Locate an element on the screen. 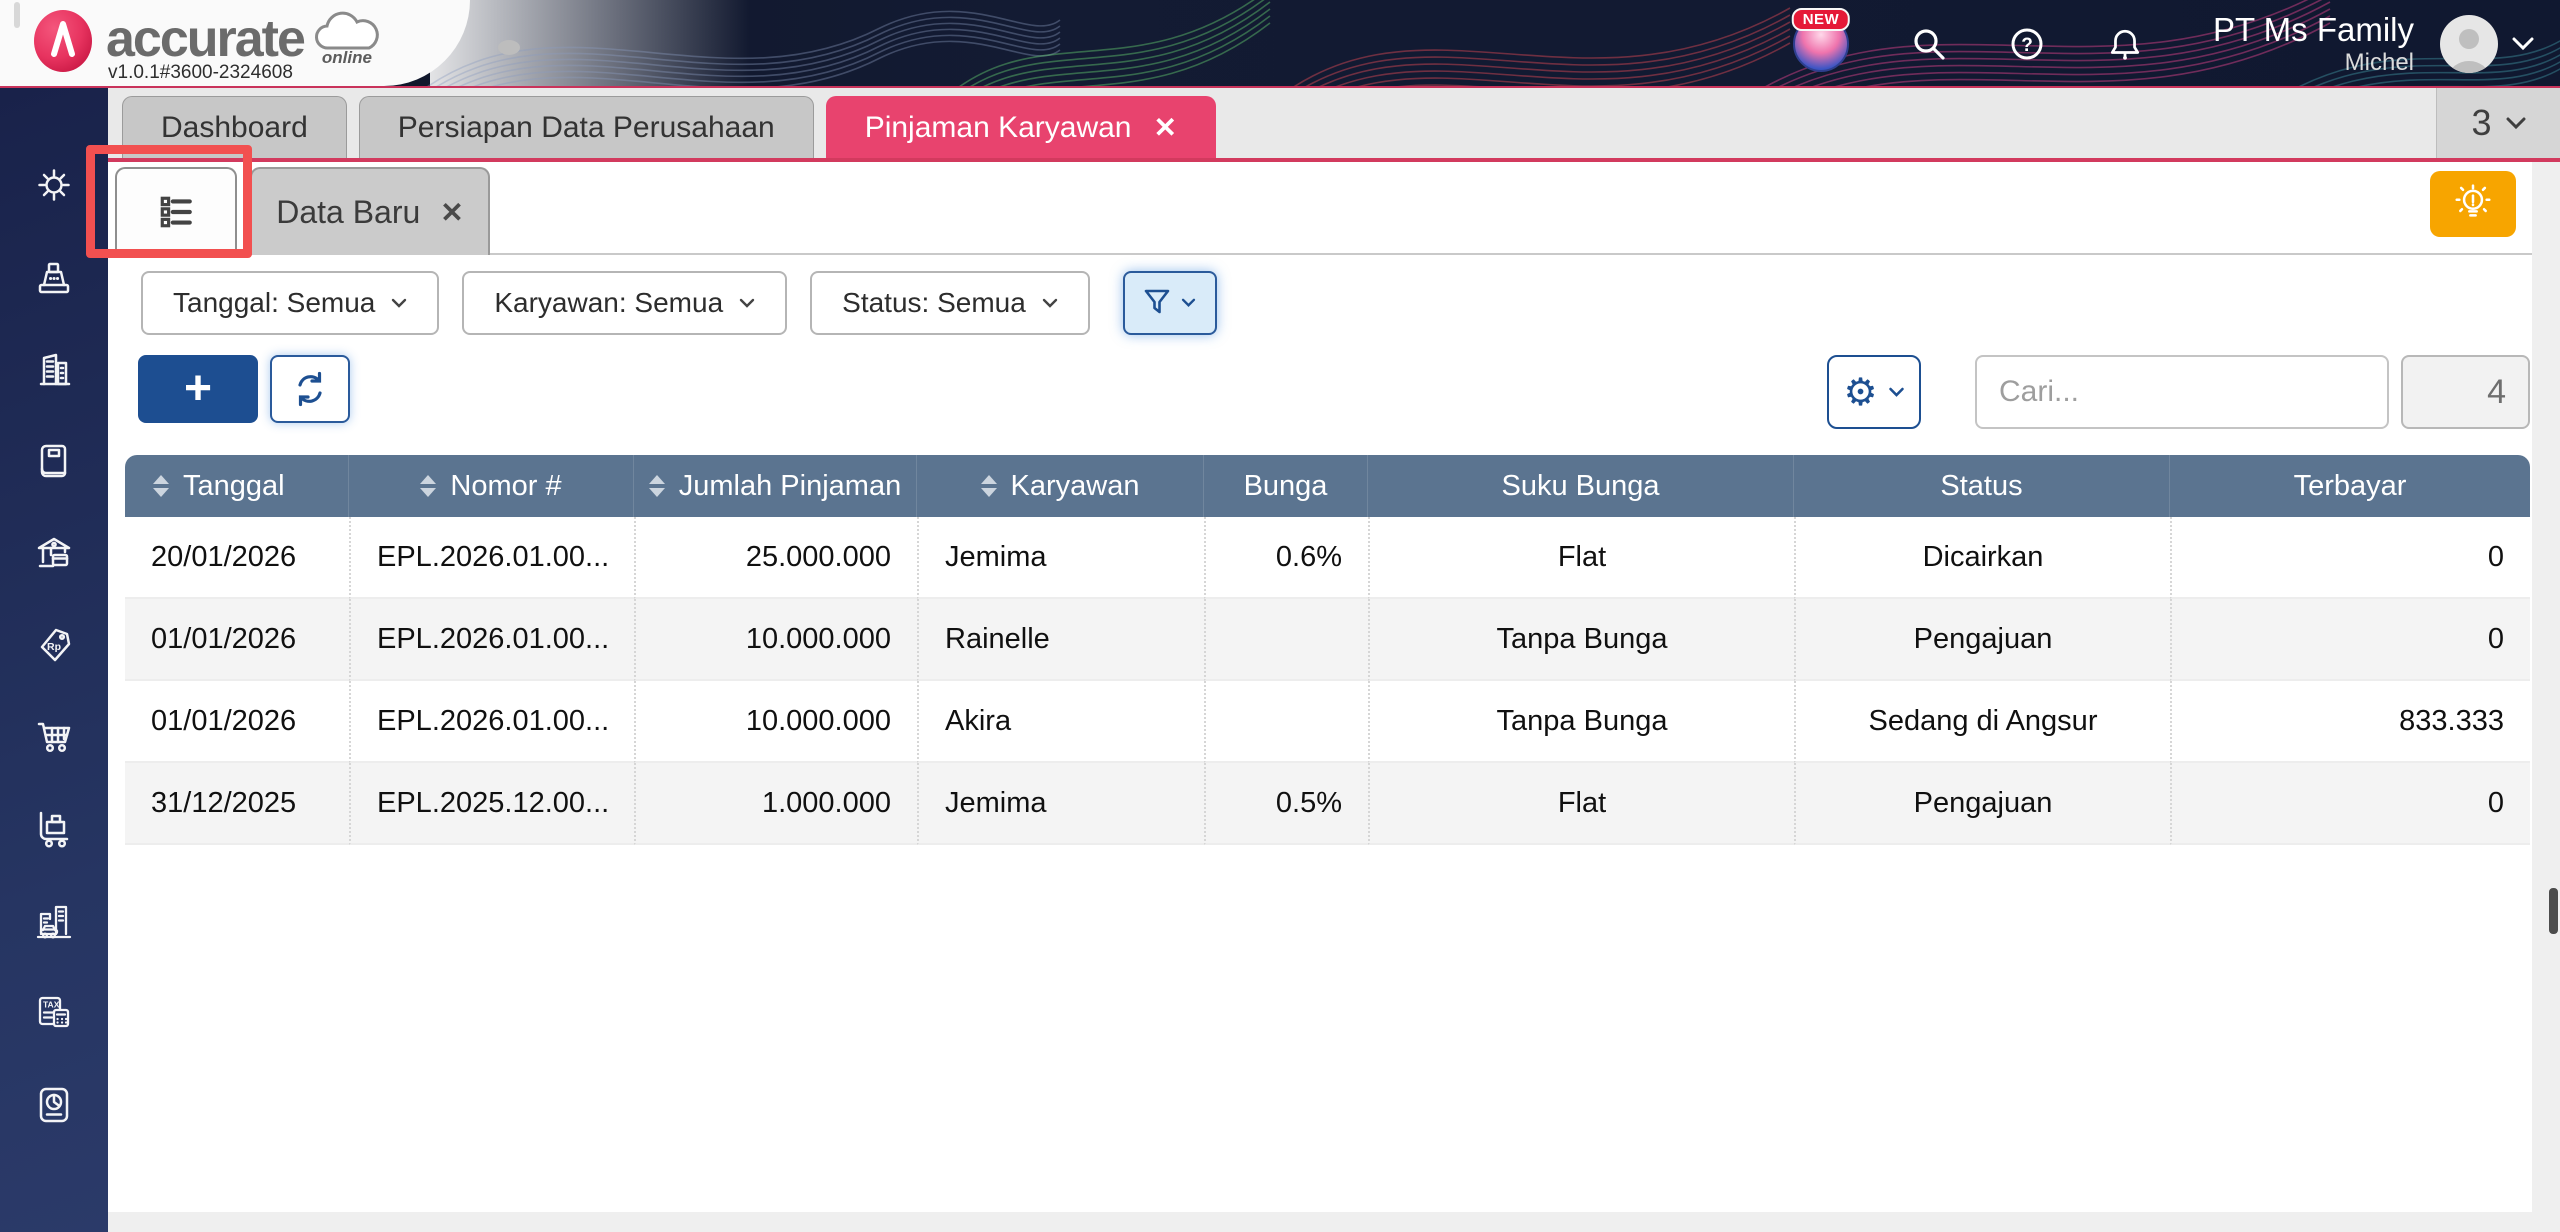  refresh-button is located at coordinates (310, 389).